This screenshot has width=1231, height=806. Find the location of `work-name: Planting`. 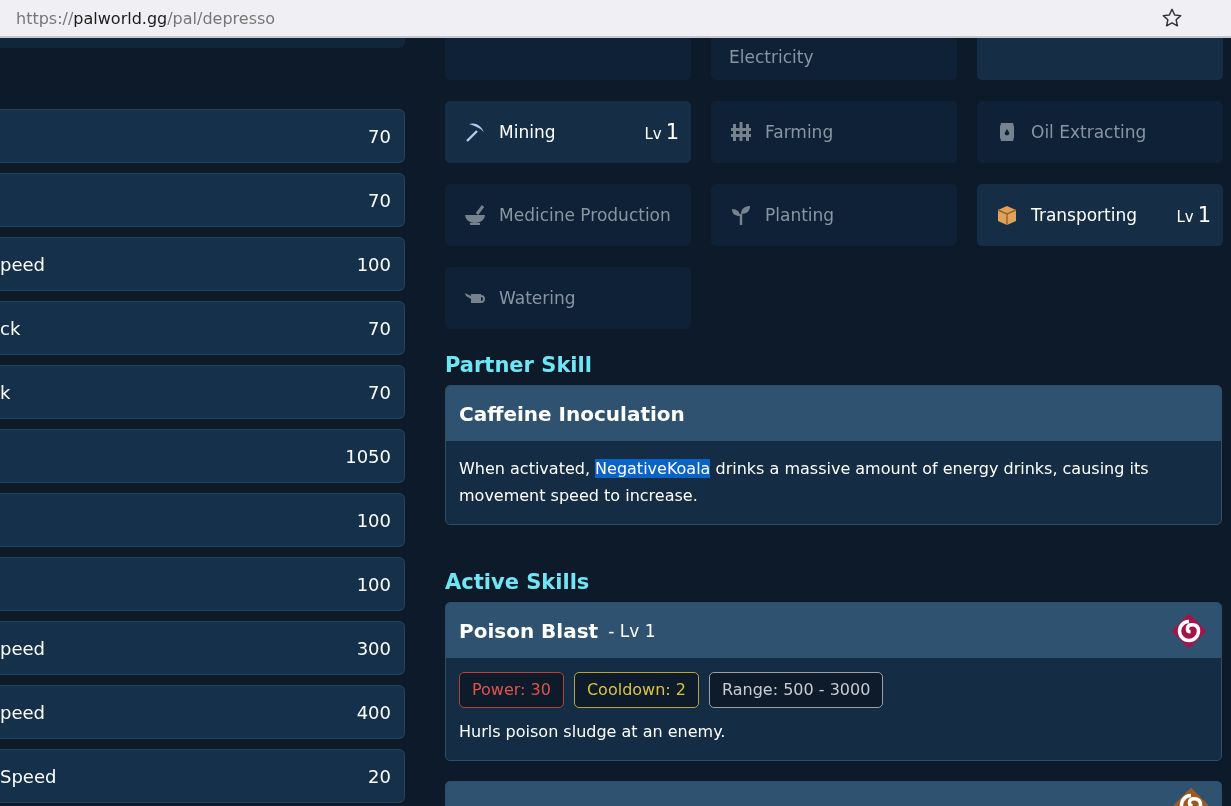

work-name: Planting is located at coordinates (800, 215).